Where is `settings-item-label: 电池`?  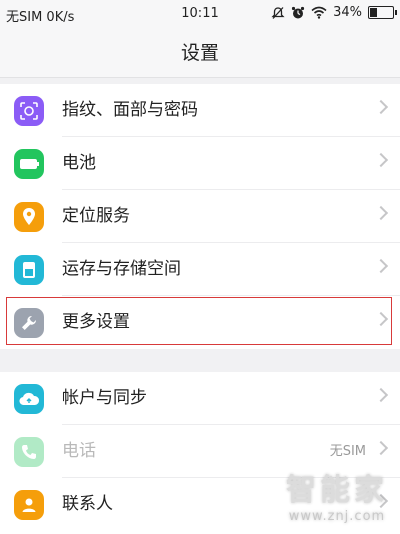
settings-item-label: 电池 is located at coordinates (79, 163).